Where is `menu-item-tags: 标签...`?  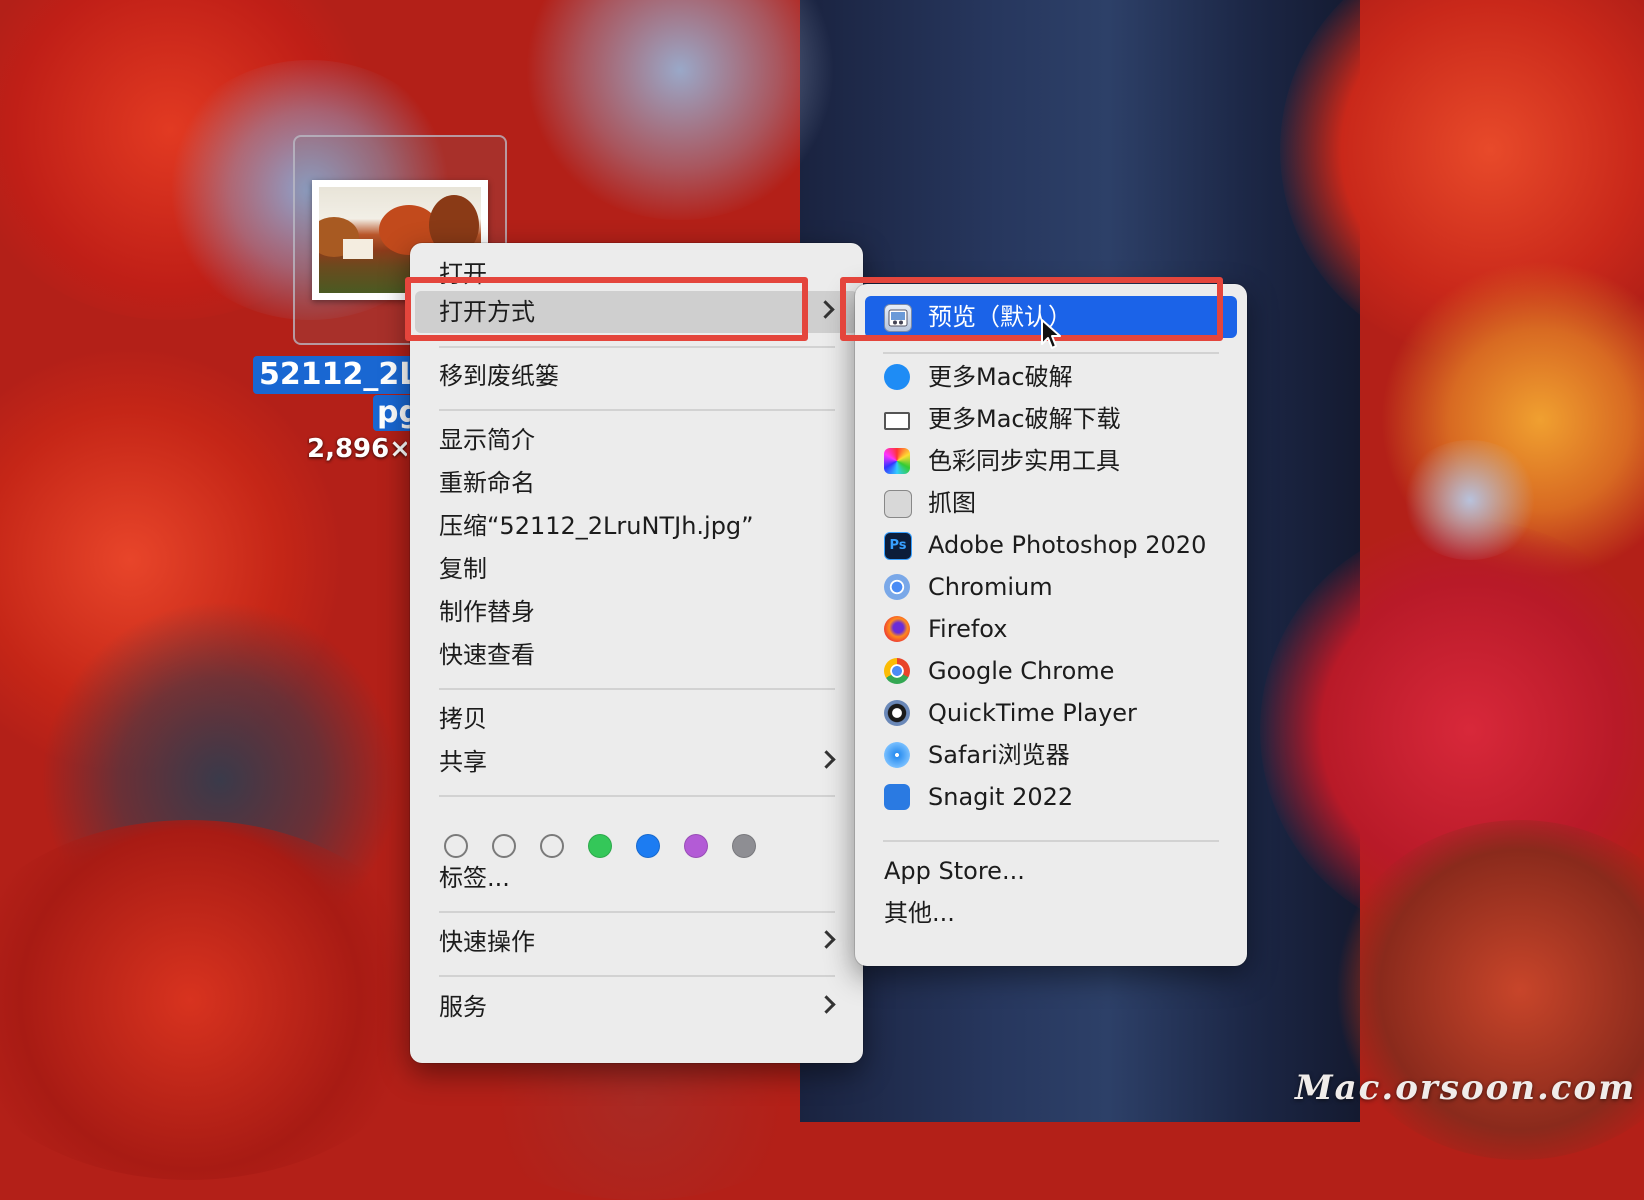 menu-item-tags: 标签... is located at coordinates (636, 878).